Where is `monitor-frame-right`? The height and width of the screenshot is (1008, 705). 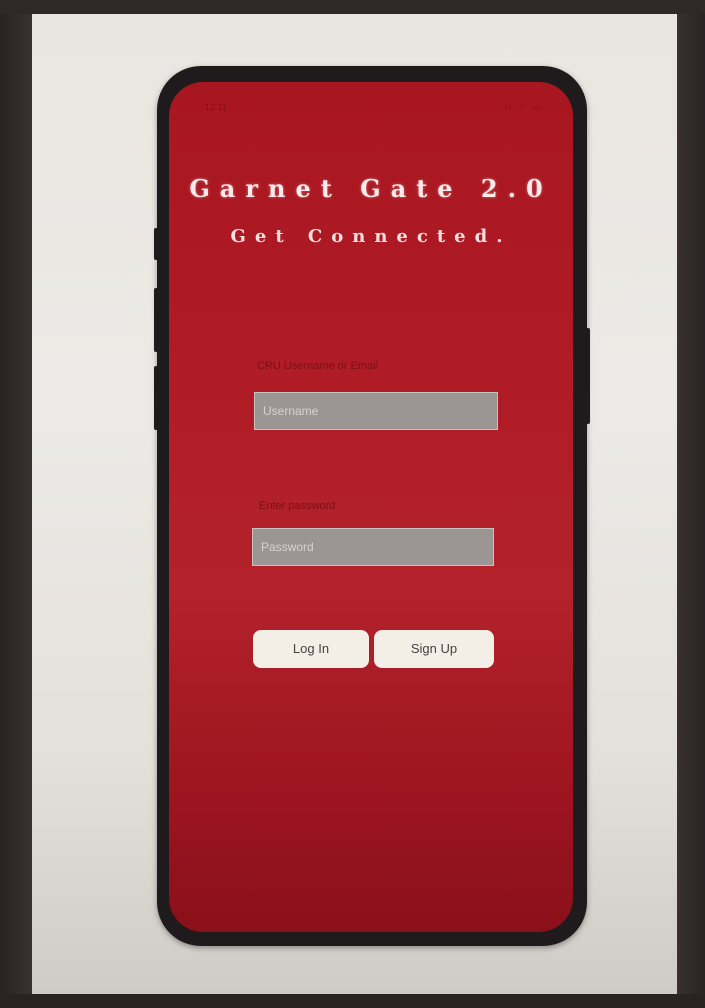
monitor-frame-right is located at coordinates (691, 504).